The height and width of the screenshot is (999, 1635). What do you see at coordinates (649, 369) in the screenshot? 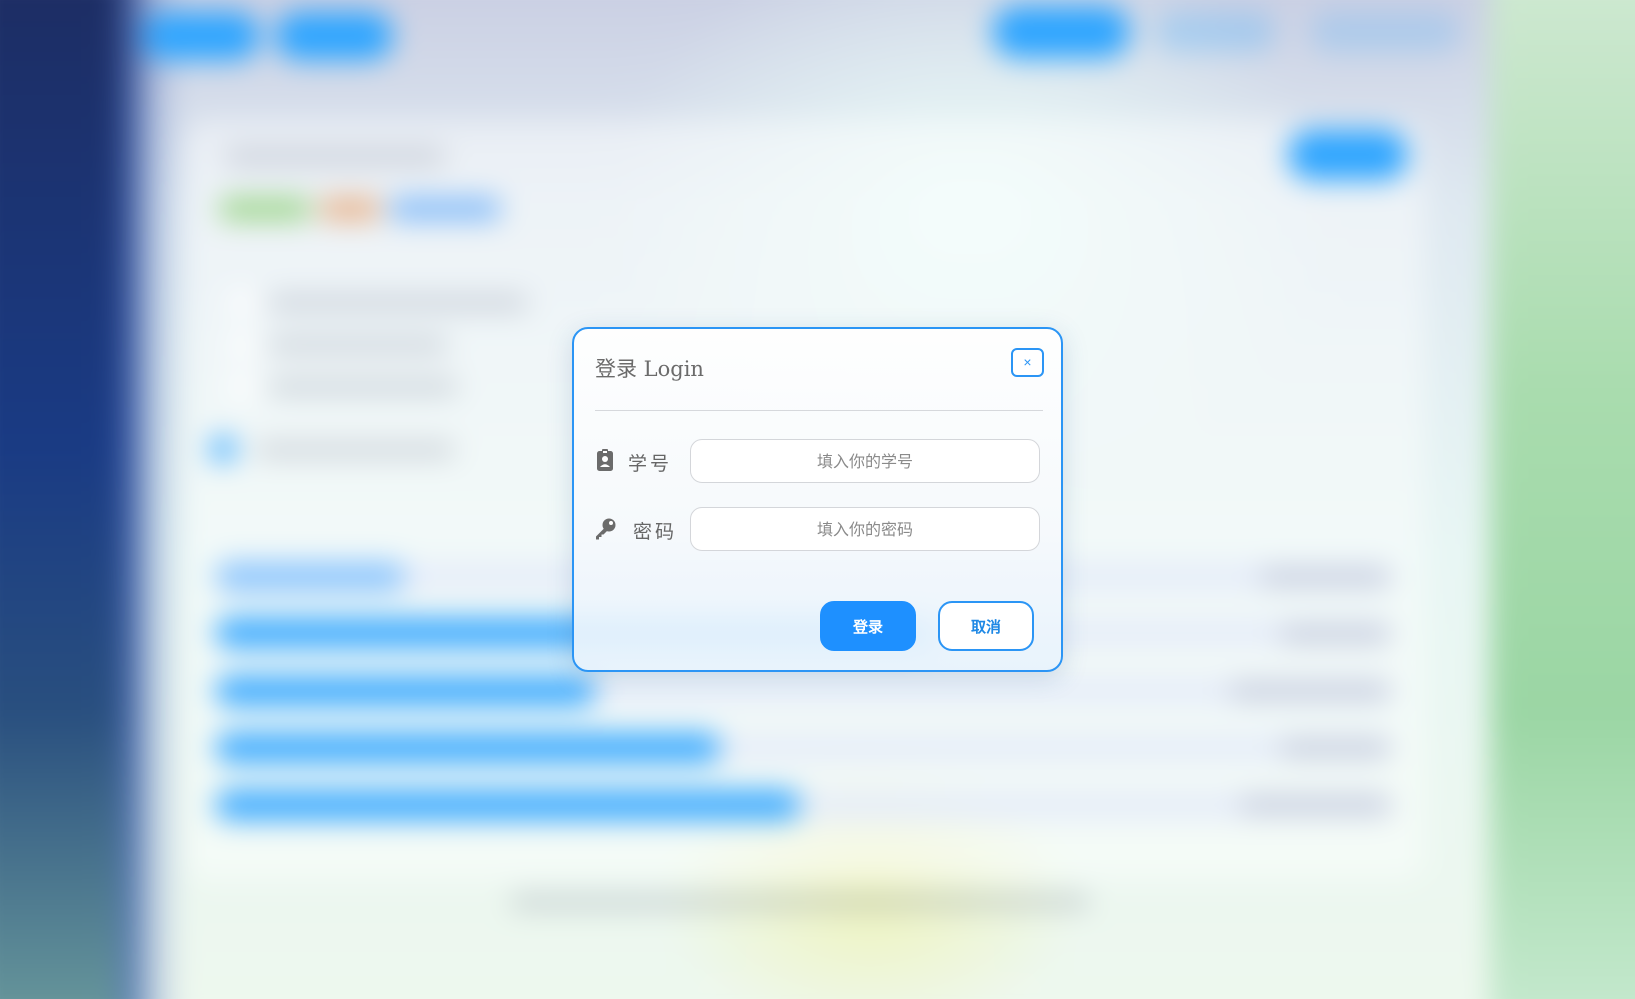
I see `dialog-title: 登录 Login` at bounding box center [649, 369].